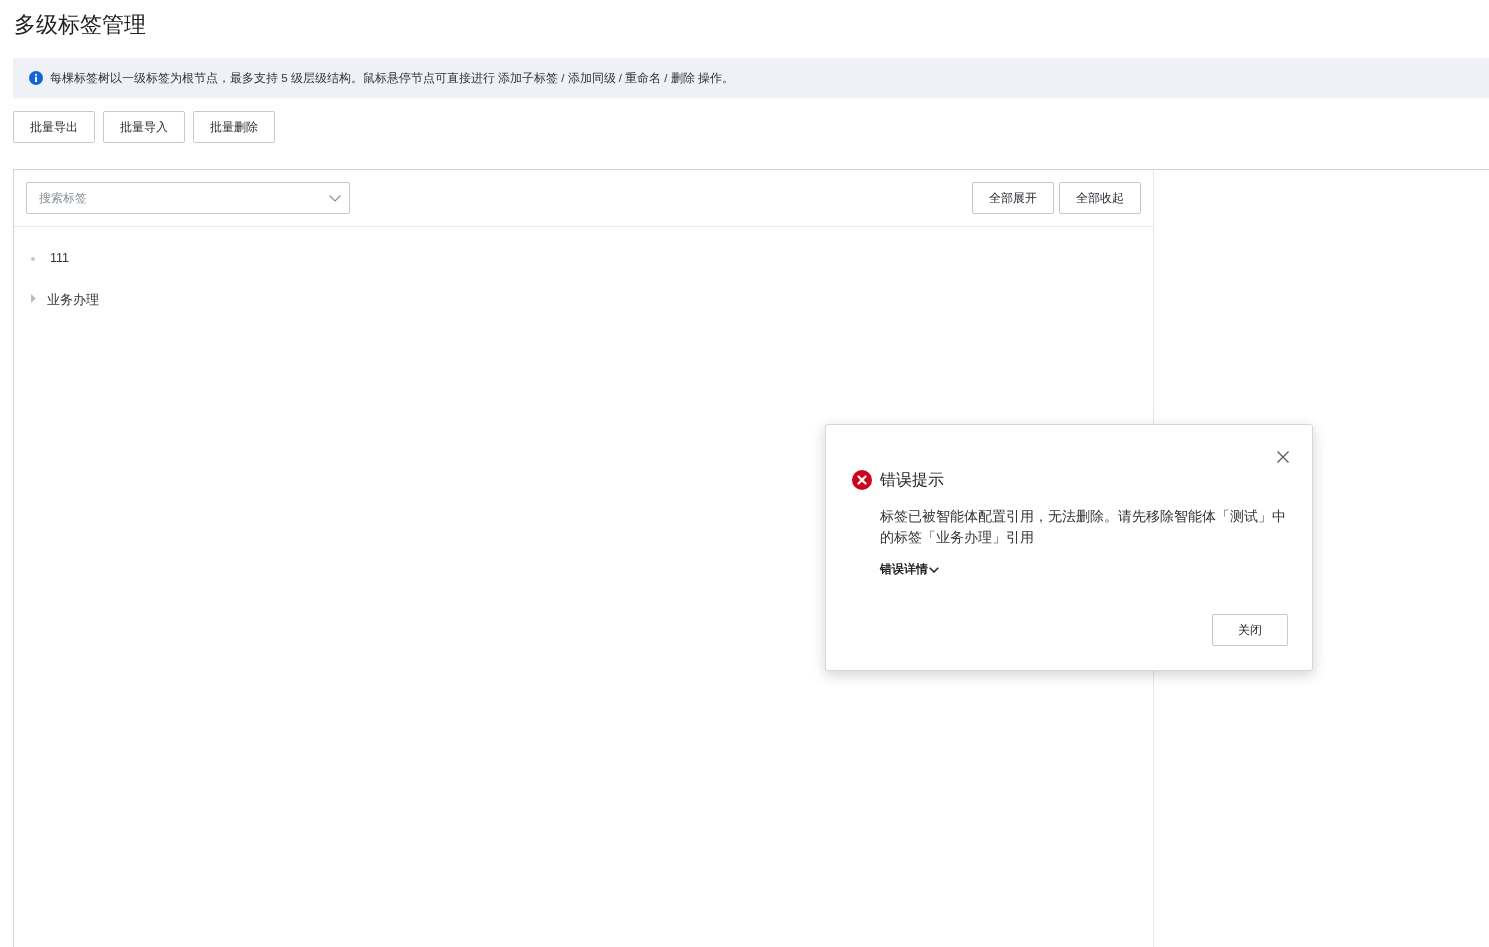 Image resolution: width=1489 pixels, height=947 pixels. Describe the element at coordinates (54, 127) in the screenshot. I see `toolbar-button: 批量导出` at that location.